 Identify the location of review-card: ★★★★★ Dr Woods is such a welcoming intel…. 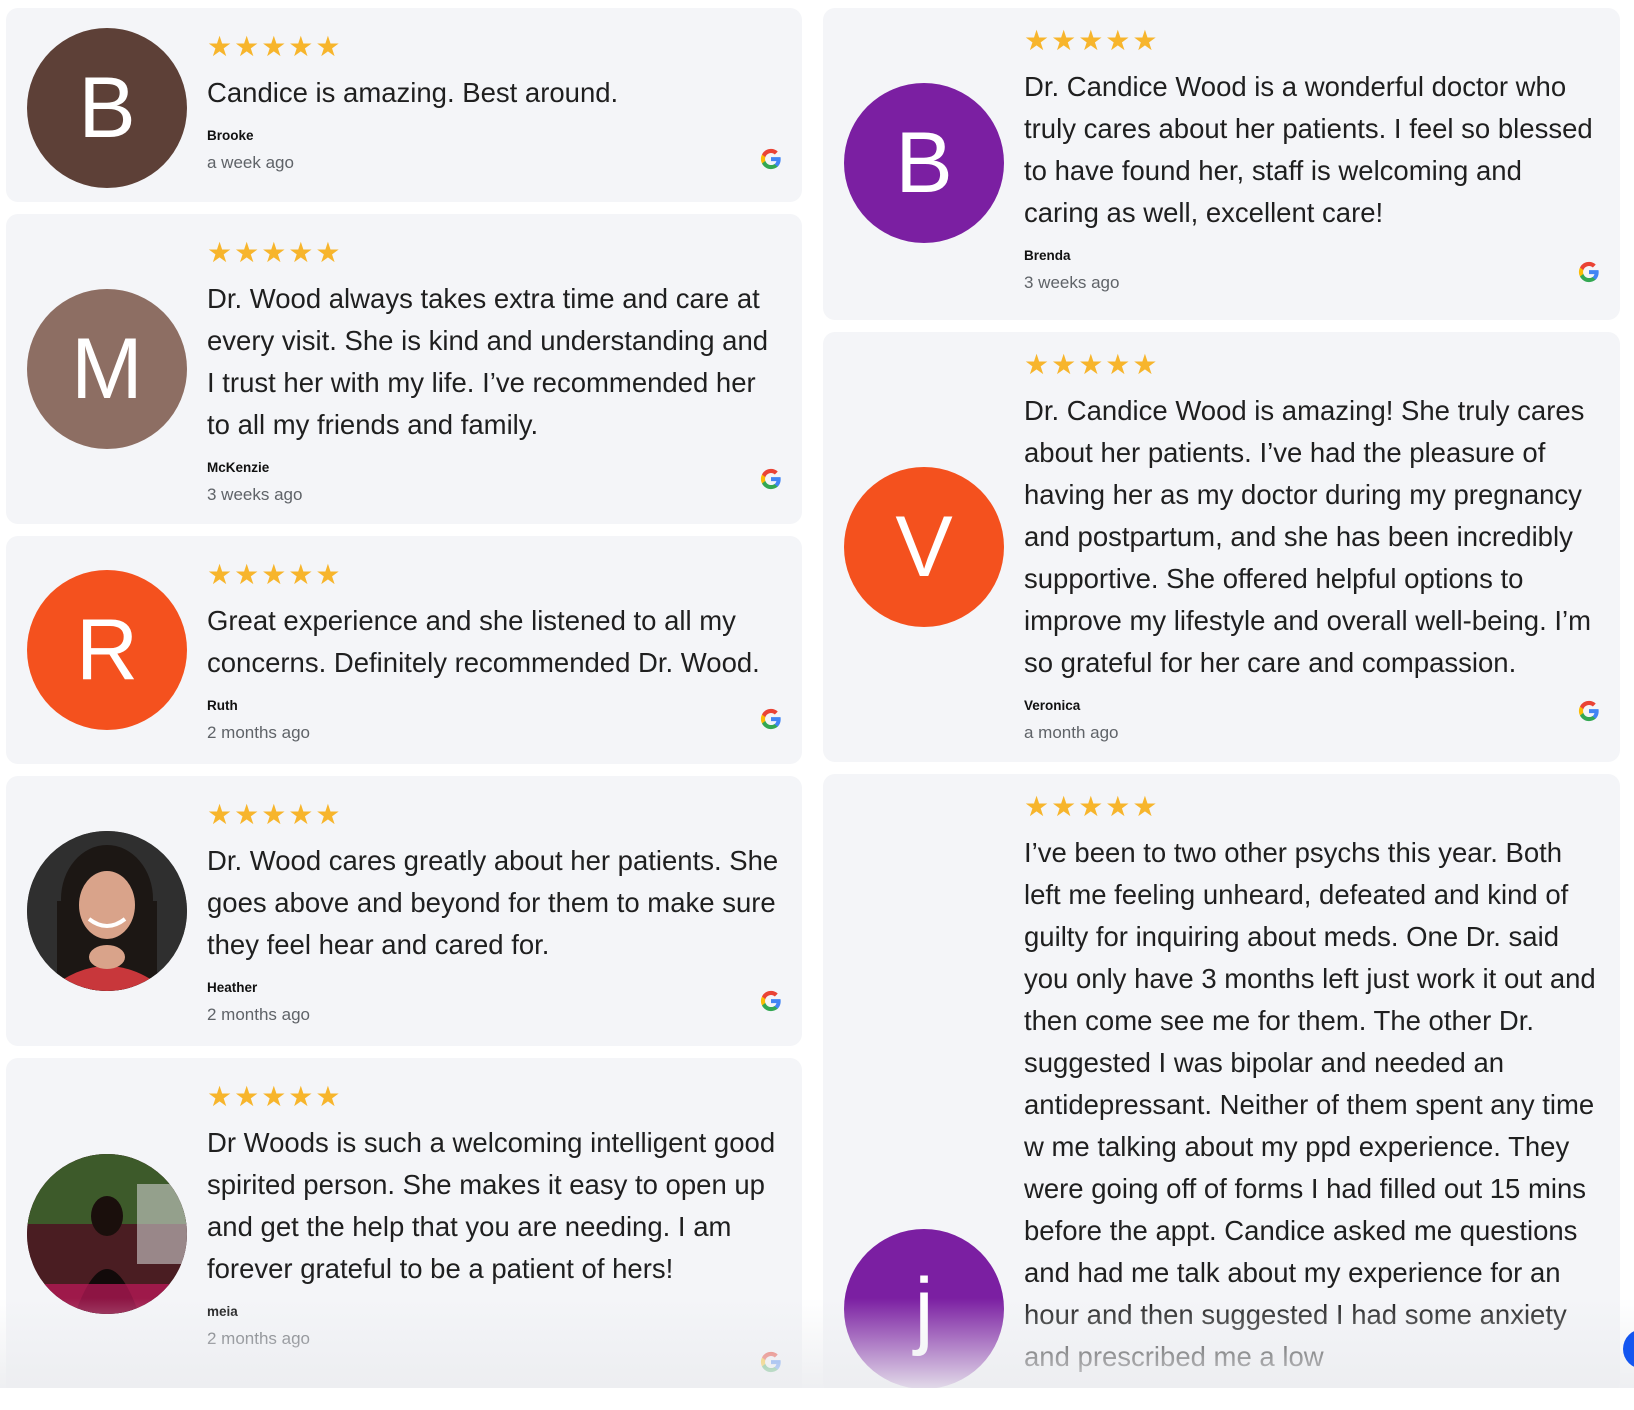
(404, 1228).